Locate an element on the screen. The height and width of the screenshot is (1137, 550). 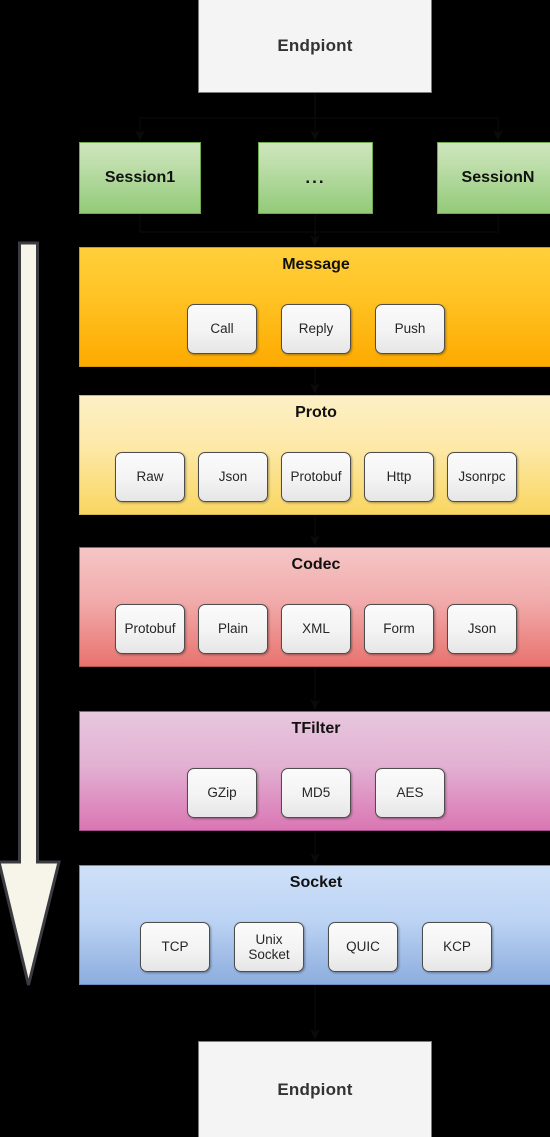
session-box-n: SessionN is located at coordinates (493, 178).